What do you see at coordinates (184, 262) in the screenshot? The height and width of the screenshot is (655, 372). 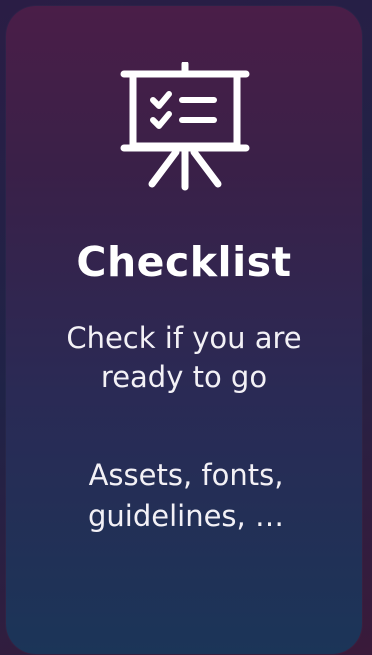 I see `card-title: Checklist` at bounding box center [184, 262].